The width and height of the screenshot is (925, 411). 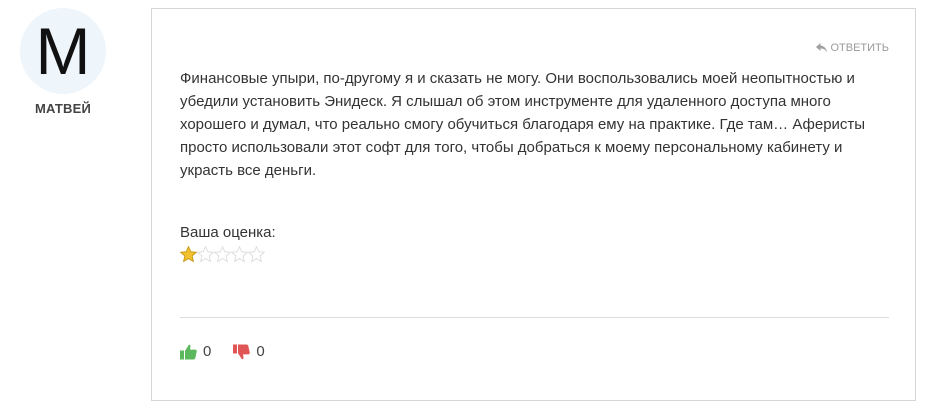 I want to click on thumbs-down-icon, so click(x=242, y=352).